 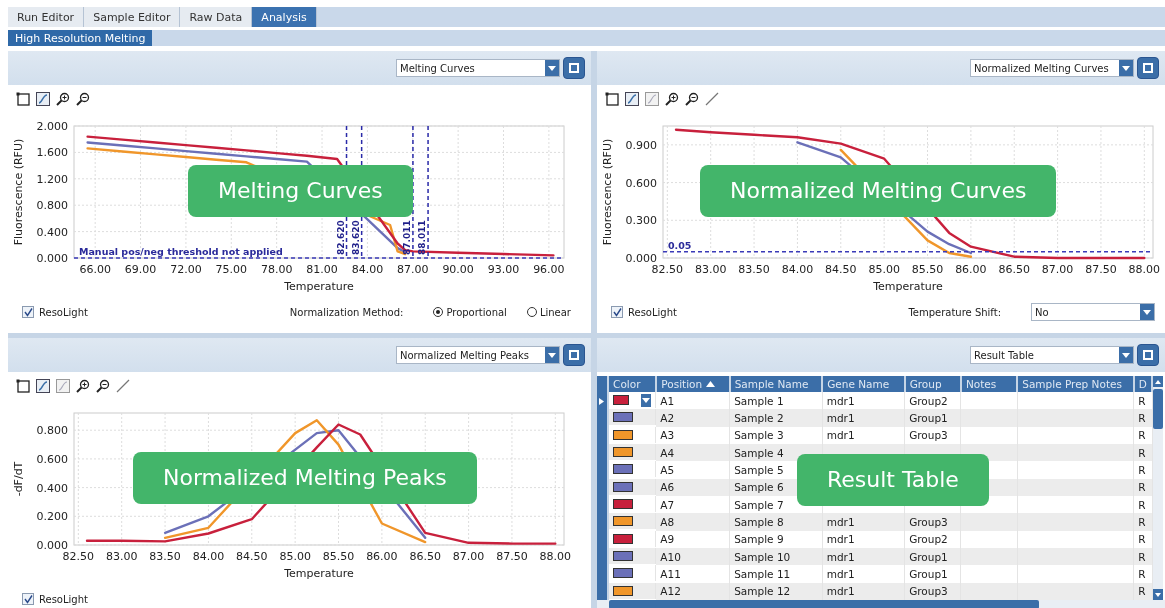 What do you see at coordinates (1052, 68) in the screenshot?
I see `view-dropdown: Normalized Melting Curves` at bounding box center [1052, 68].